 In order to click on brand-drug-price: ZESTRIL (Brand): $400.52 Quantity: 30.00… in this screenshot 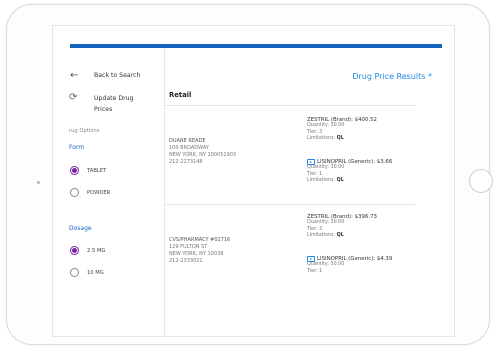, I will do `click(342, 130)`.